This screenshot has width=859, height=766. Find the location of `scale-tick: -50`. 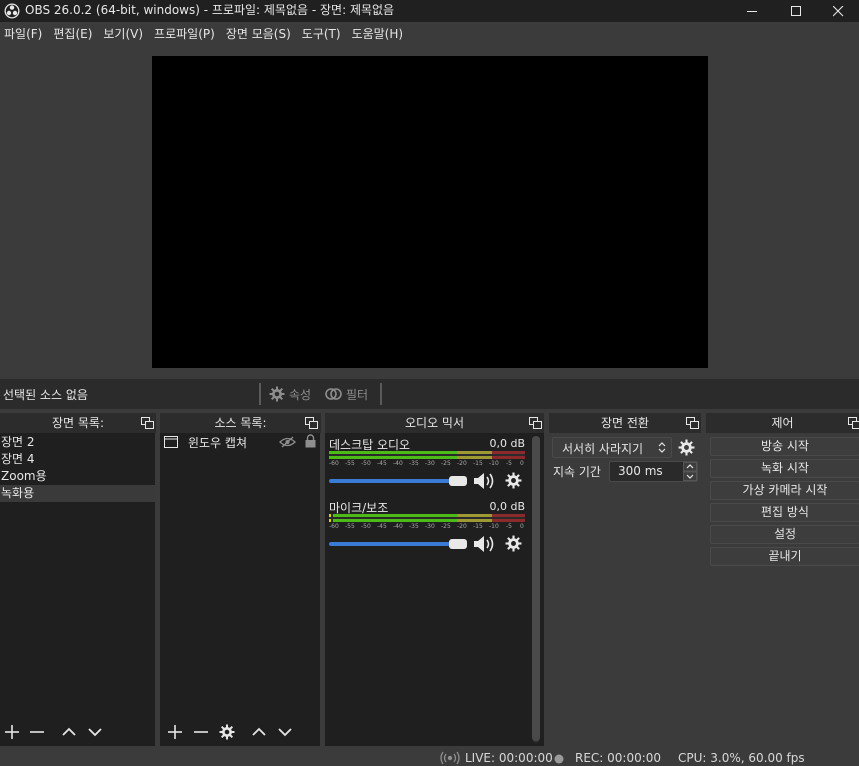

scale-tick: -50 is located at coordinates (366, 463).